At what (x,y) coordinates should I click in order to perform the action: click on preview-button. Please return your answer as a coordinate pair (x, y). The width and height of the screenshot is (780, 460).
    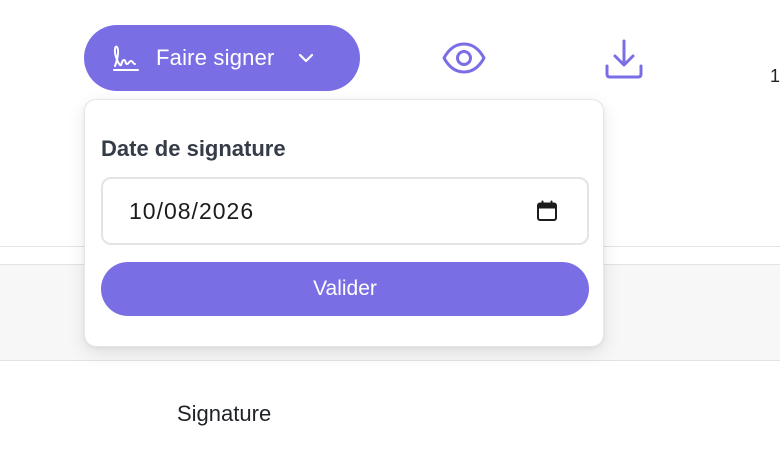
    Looking at the image, I should click on (464, 58).